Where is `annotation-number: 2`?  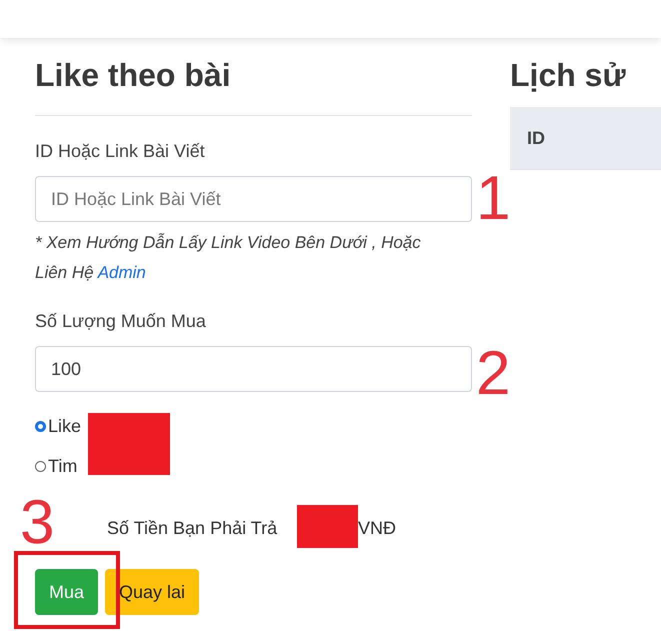 annotation-number: 2 is located at coordinates (493, 374).